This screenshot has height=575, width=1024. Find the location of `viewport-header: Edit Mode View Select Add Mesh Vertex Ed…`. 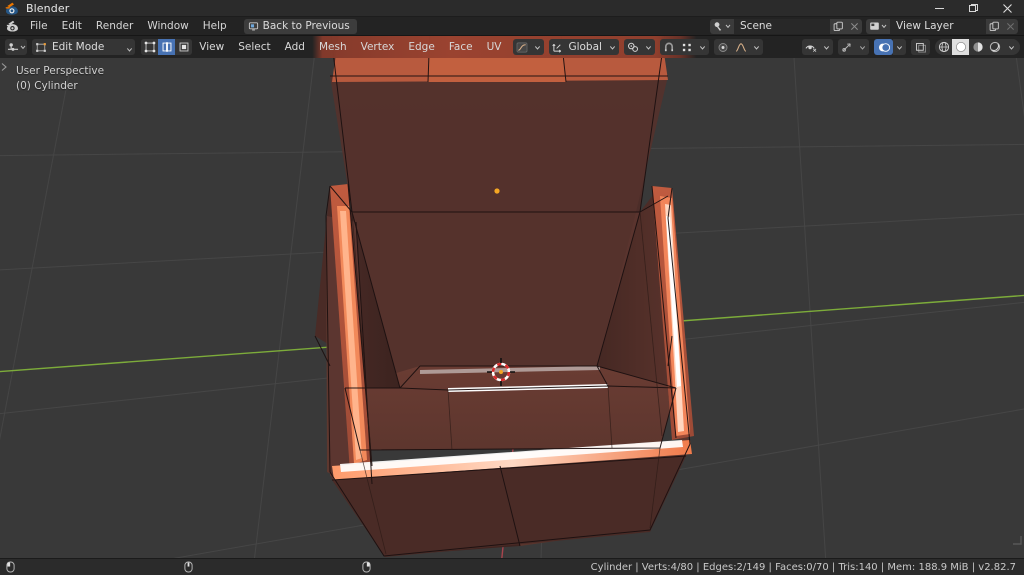

viewport-header: Edit Mode View Select Add Mesh Vertex Ed… is located at coordinates (512, 47).